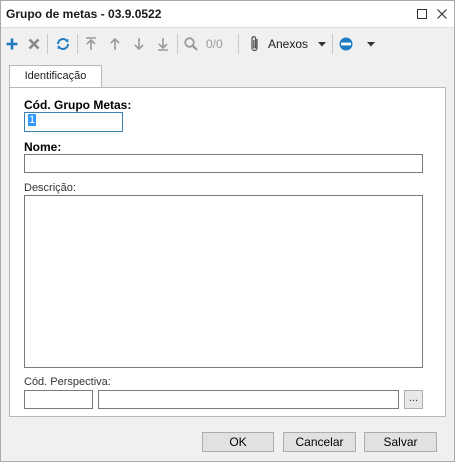  What do you see at coordinates (248, 399) in the screenshot?
I see `perspectiva-desc-field` at bounding box center [248, 399].